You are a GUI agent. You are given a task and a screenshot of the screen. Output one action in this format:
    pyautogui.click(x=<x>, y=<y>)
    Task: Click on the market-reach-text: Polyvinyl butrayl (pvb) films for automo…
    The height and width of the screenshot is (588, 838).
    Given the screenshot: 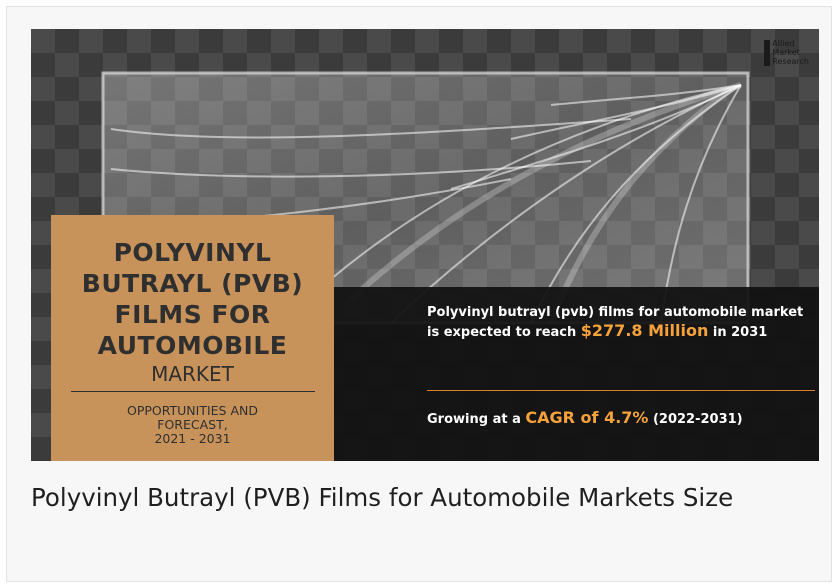 What is the action you would take?
    pyautogui.click(x=619, y=323)
    